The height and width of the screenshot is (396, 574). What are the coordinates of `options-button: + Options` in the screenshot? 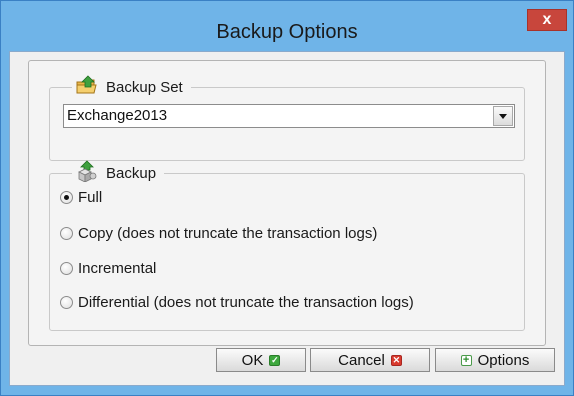 It's located at (495, 360).